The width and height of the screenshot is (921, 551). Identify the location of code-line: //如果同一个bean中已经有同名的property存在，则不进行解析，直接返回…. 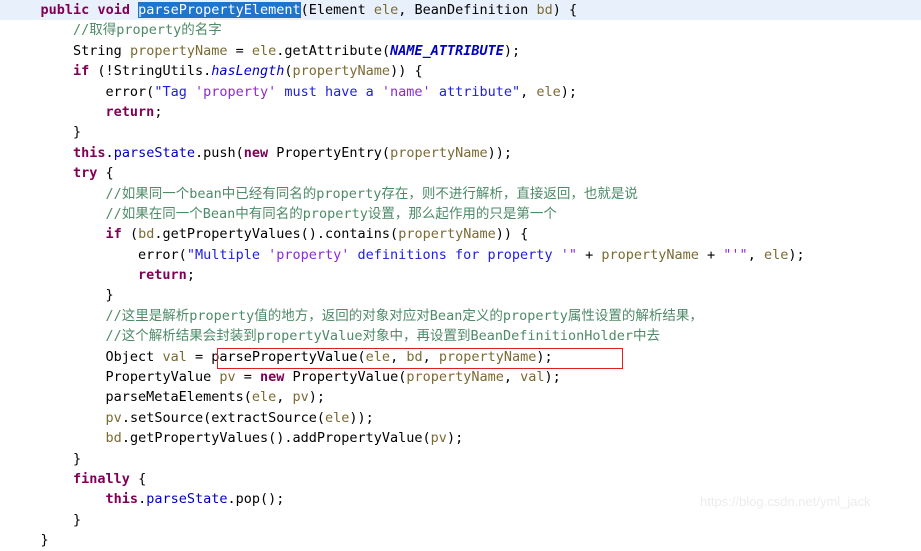
(460, 194).